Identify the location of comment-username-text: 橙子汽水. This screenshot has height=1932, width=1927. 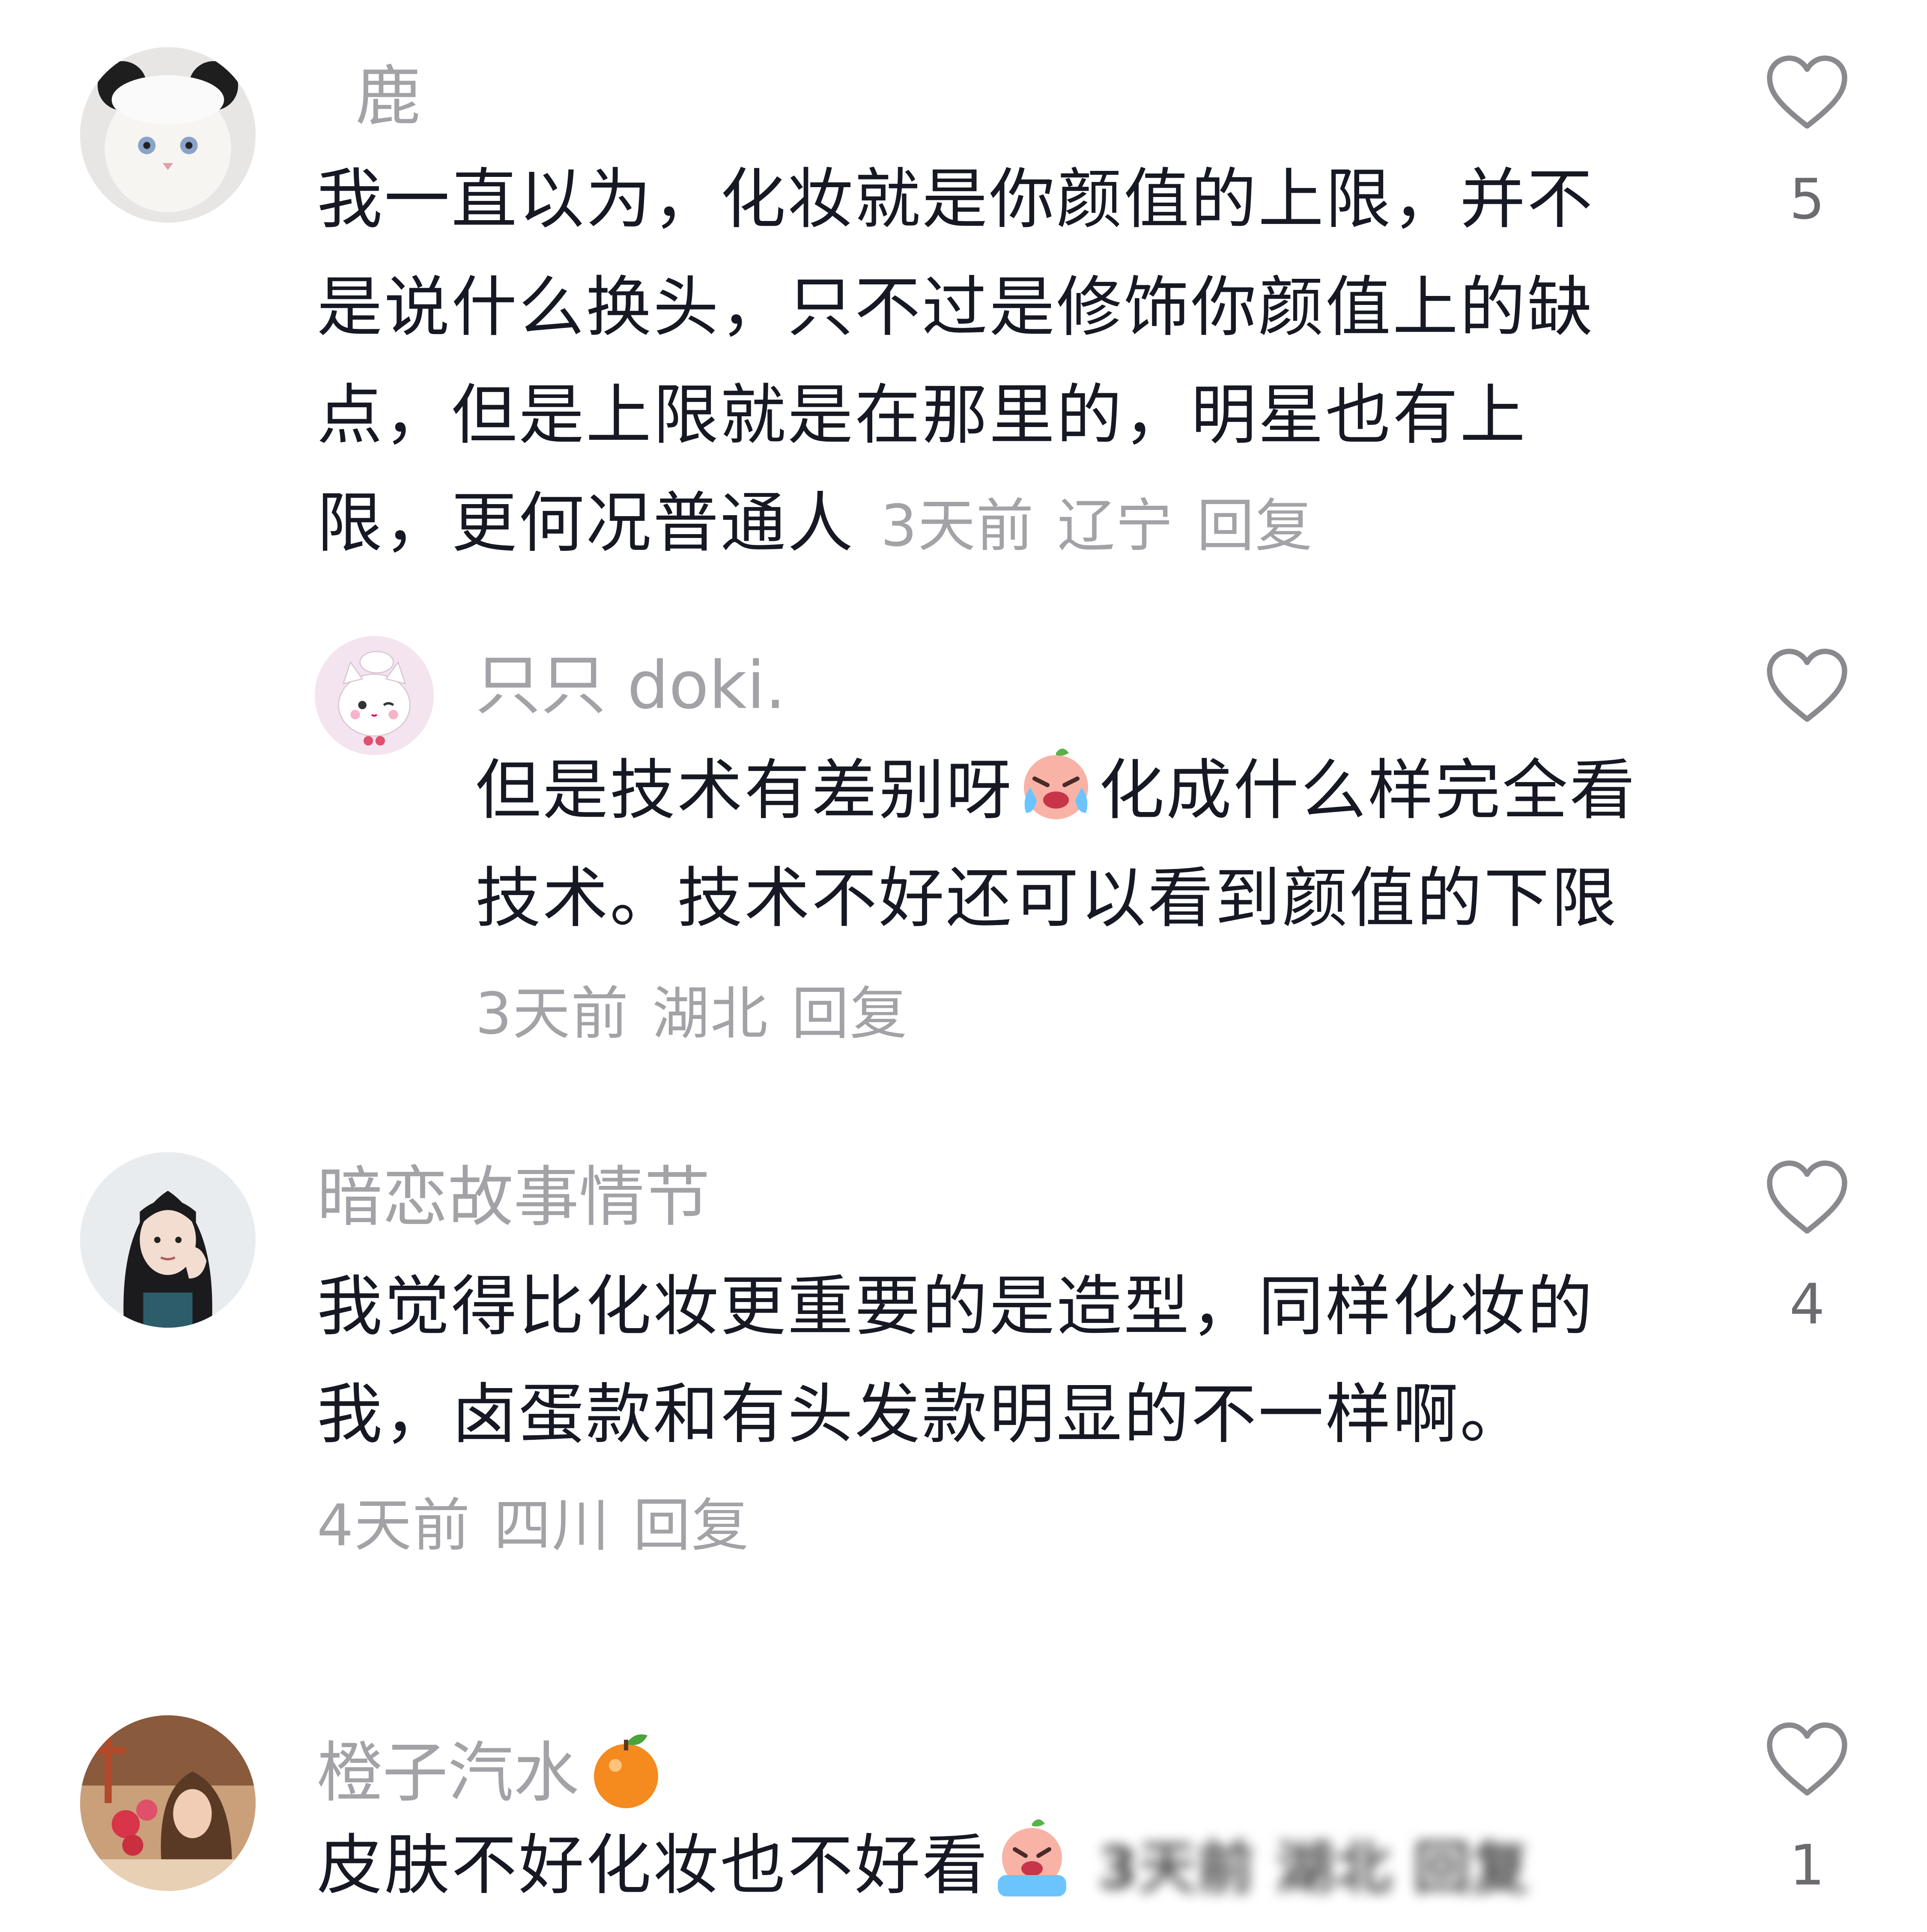
(448, 1773).